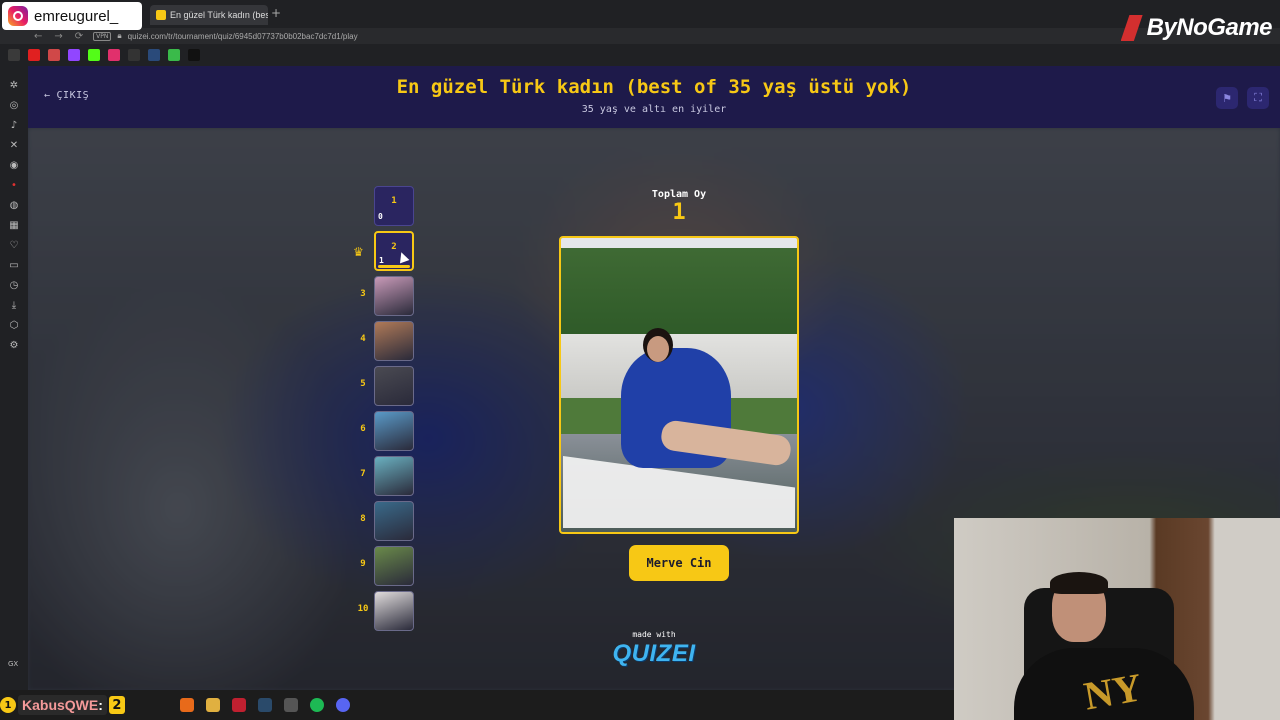 The height and width of the screenshot is (720, 1280). I want to click on settings-rail-icon: ⚙, so click(14, 345).